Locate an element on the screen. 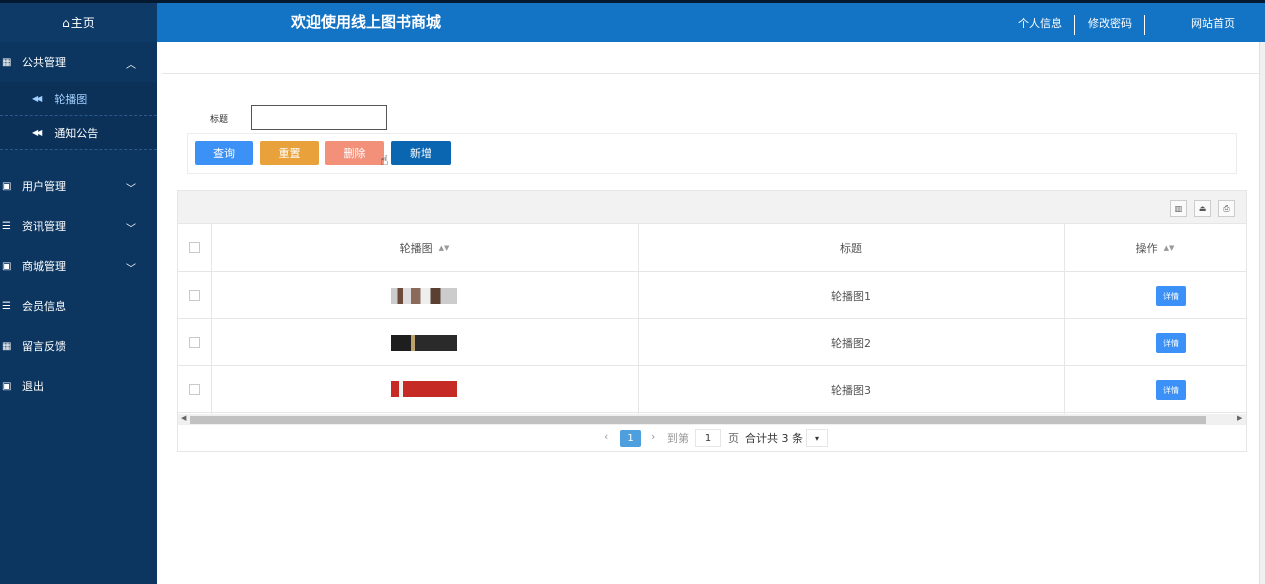  vertical-scrollbar is located at coordinates (1262, 313).